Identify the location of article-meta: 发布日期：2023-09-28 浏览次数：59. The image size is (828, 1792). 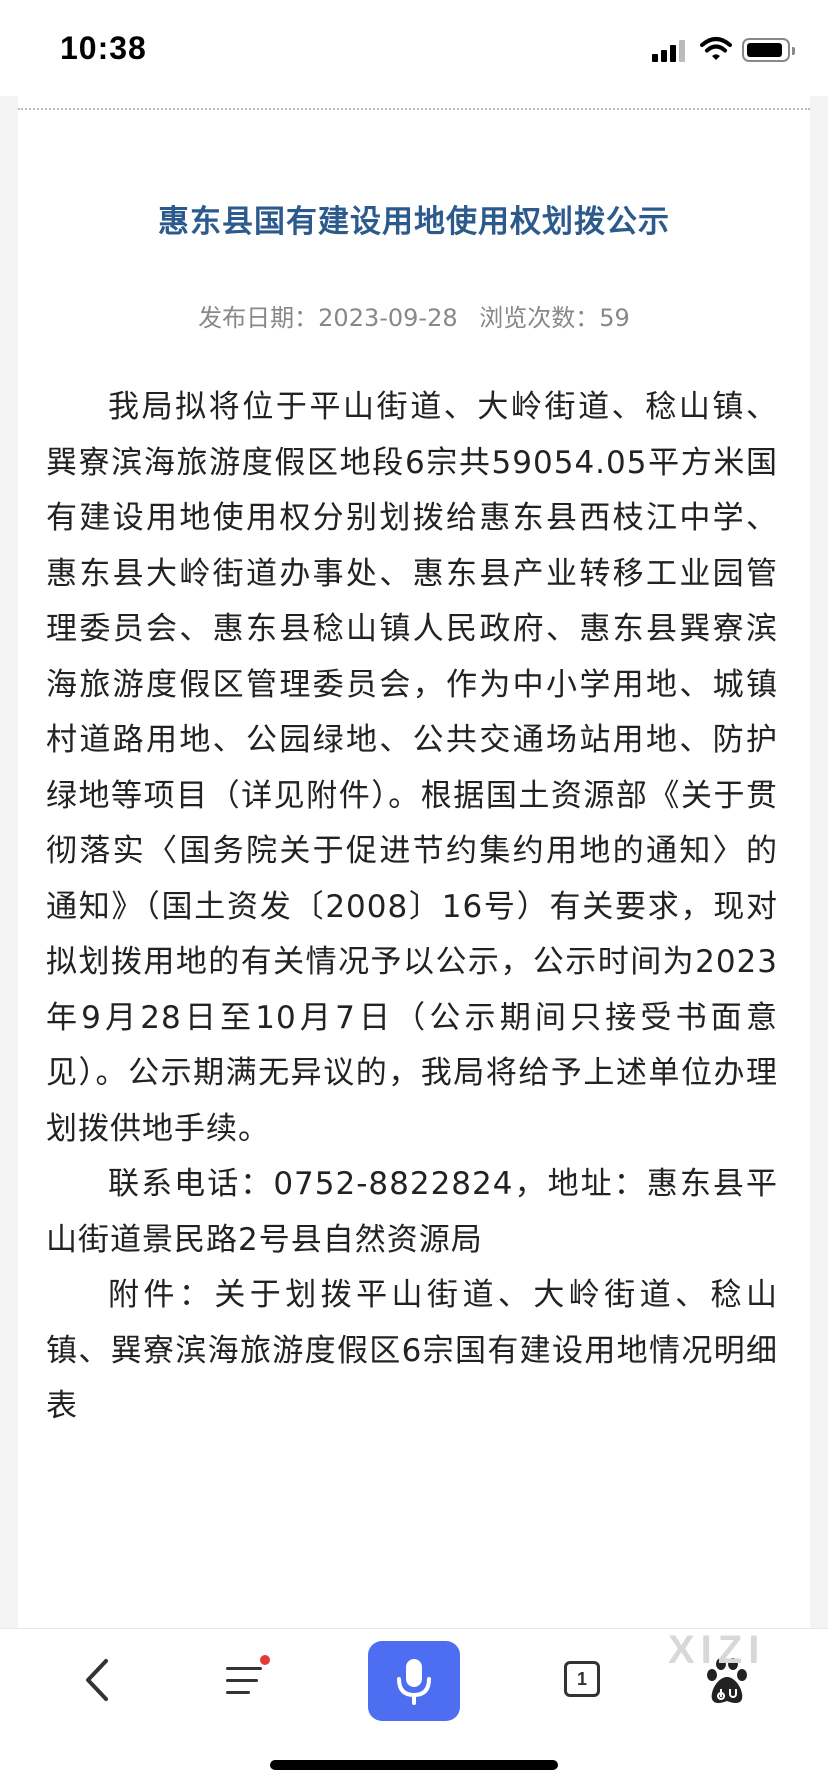
(414, 315).